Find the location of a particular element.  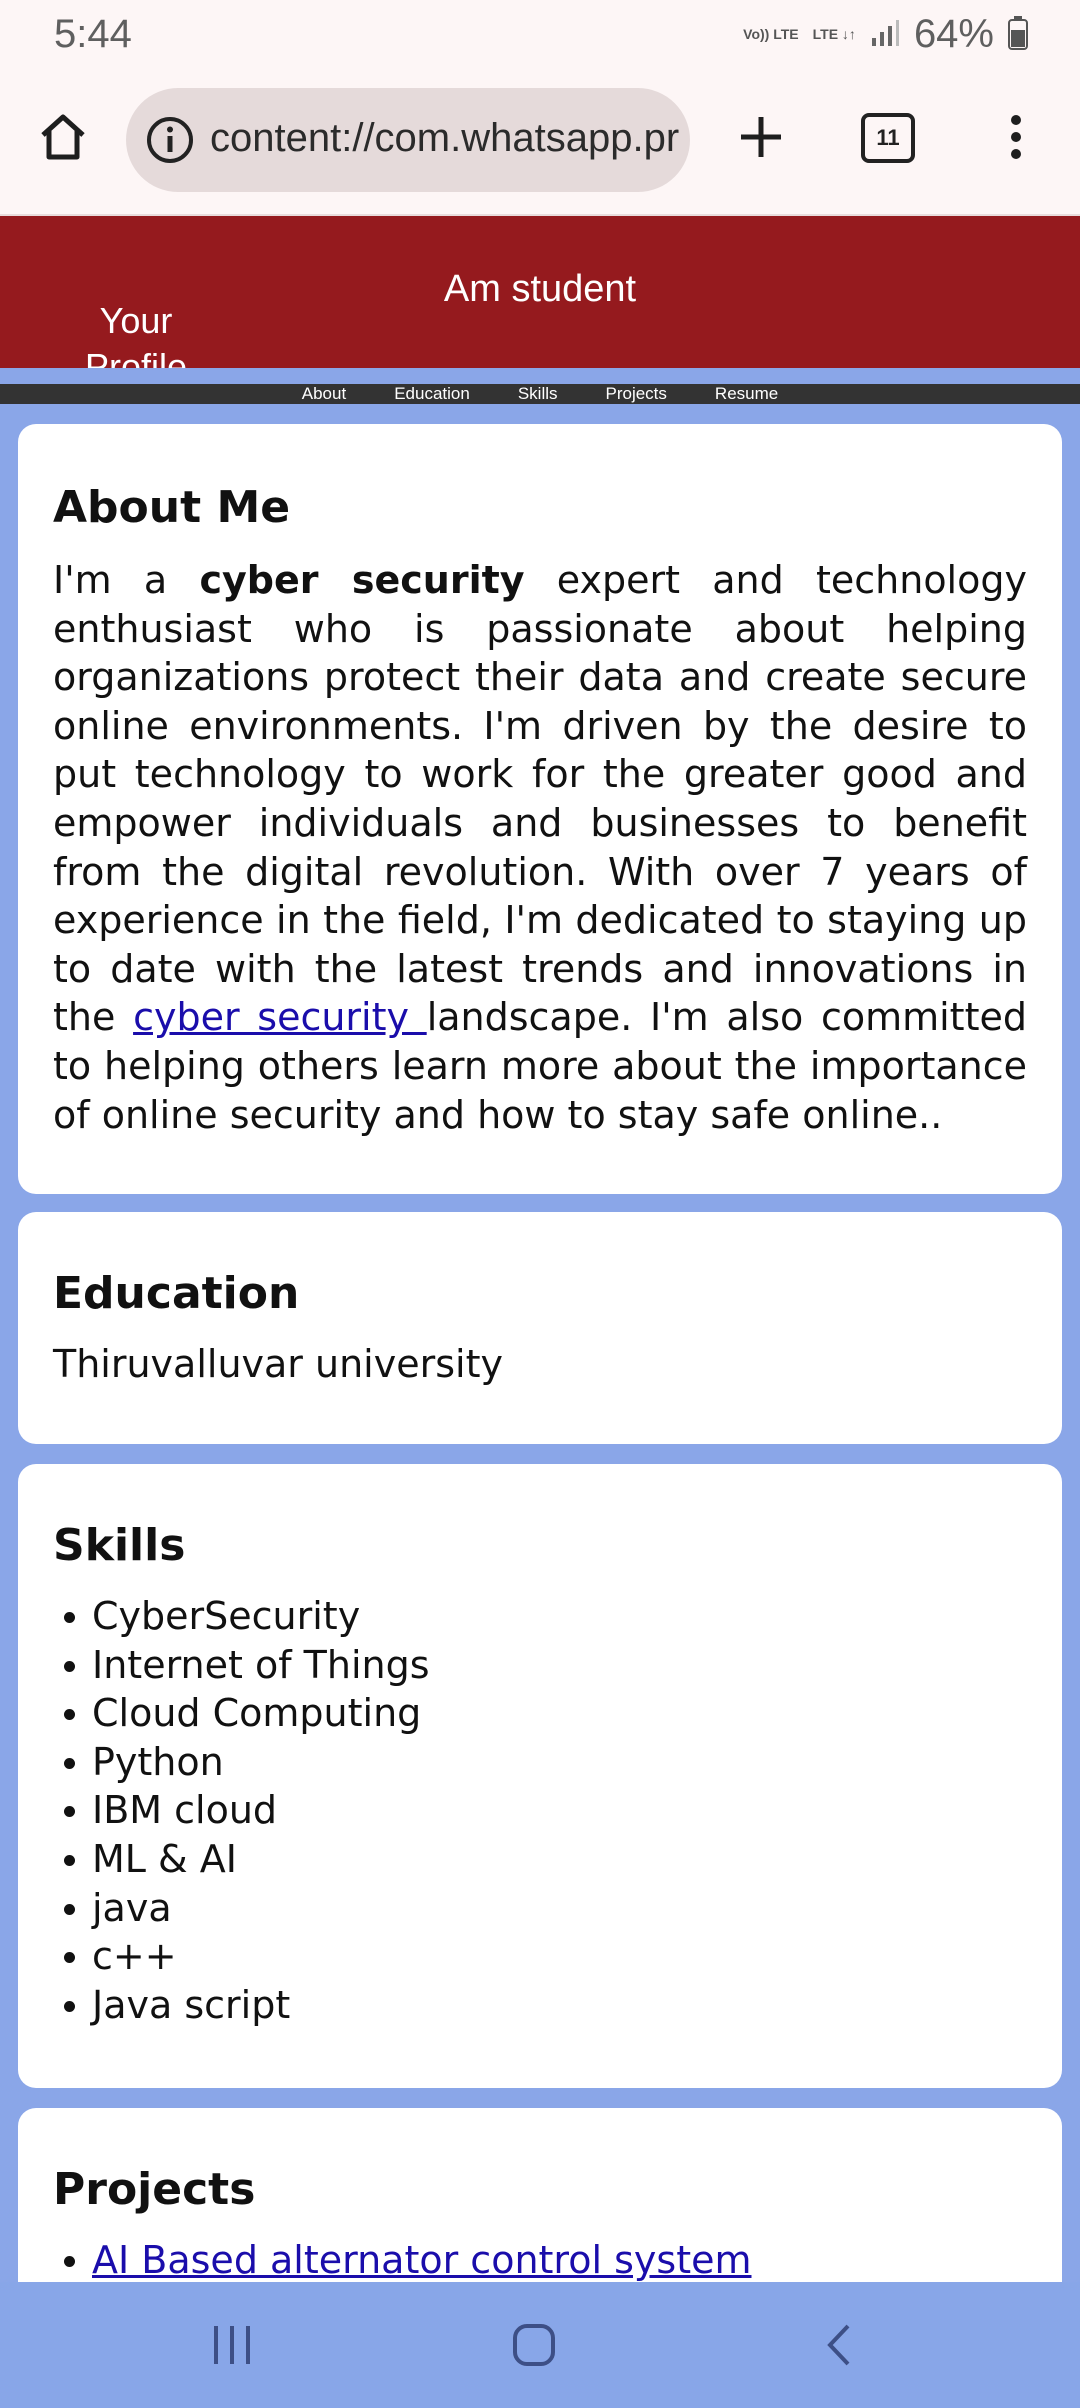

home-icon is located at coordinates (63, 137).